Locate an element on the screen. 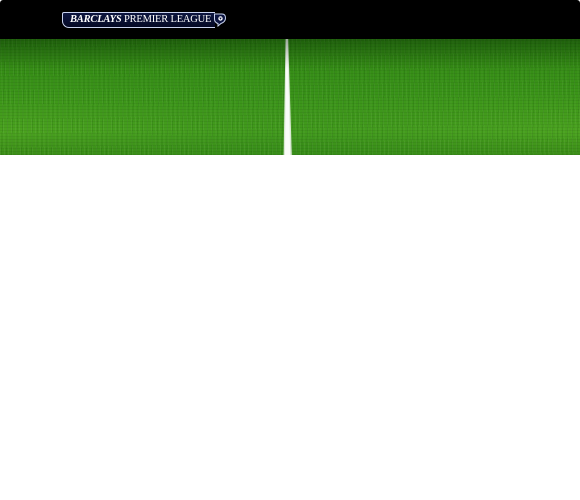 Image resolution: width=580 pixels, height=500 pixels. lion-crest-icon is located at coordinates (220, 20).